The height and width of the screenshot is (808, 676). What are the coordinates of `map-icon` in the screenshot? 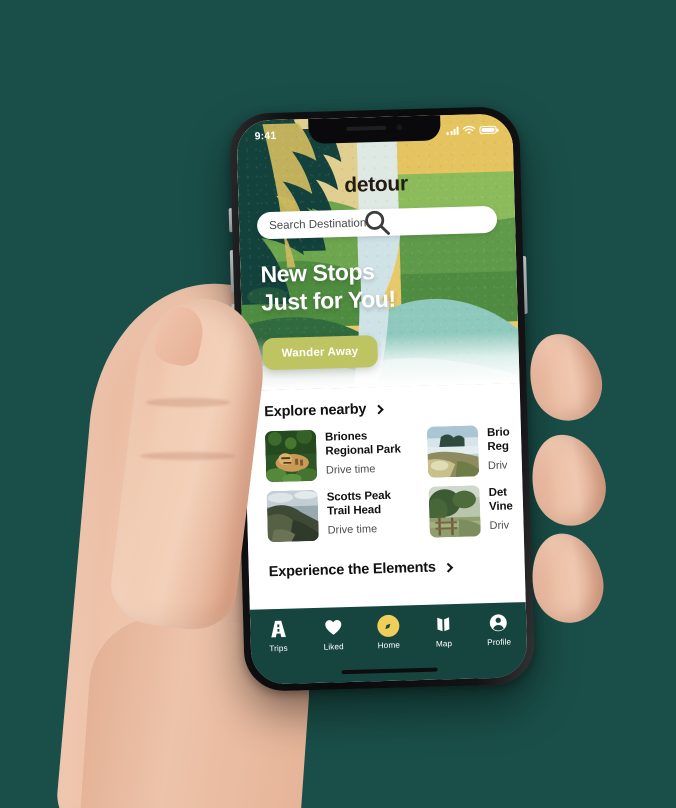 It's located at (443, 624).